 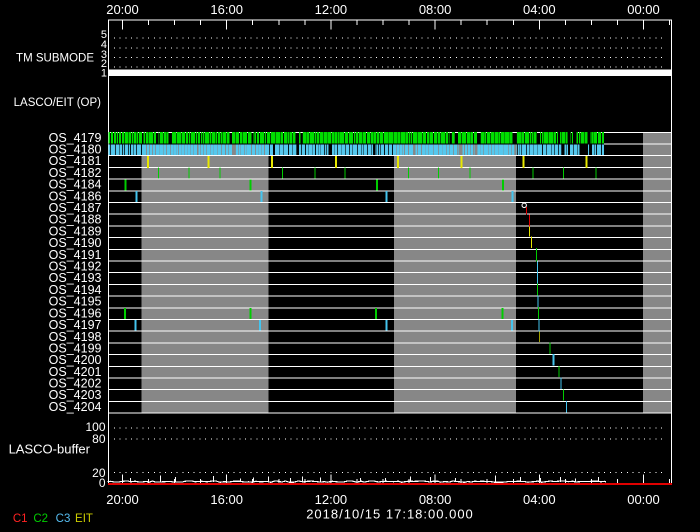 I want to click on svg-text: 1, so click(x=104, y=74).